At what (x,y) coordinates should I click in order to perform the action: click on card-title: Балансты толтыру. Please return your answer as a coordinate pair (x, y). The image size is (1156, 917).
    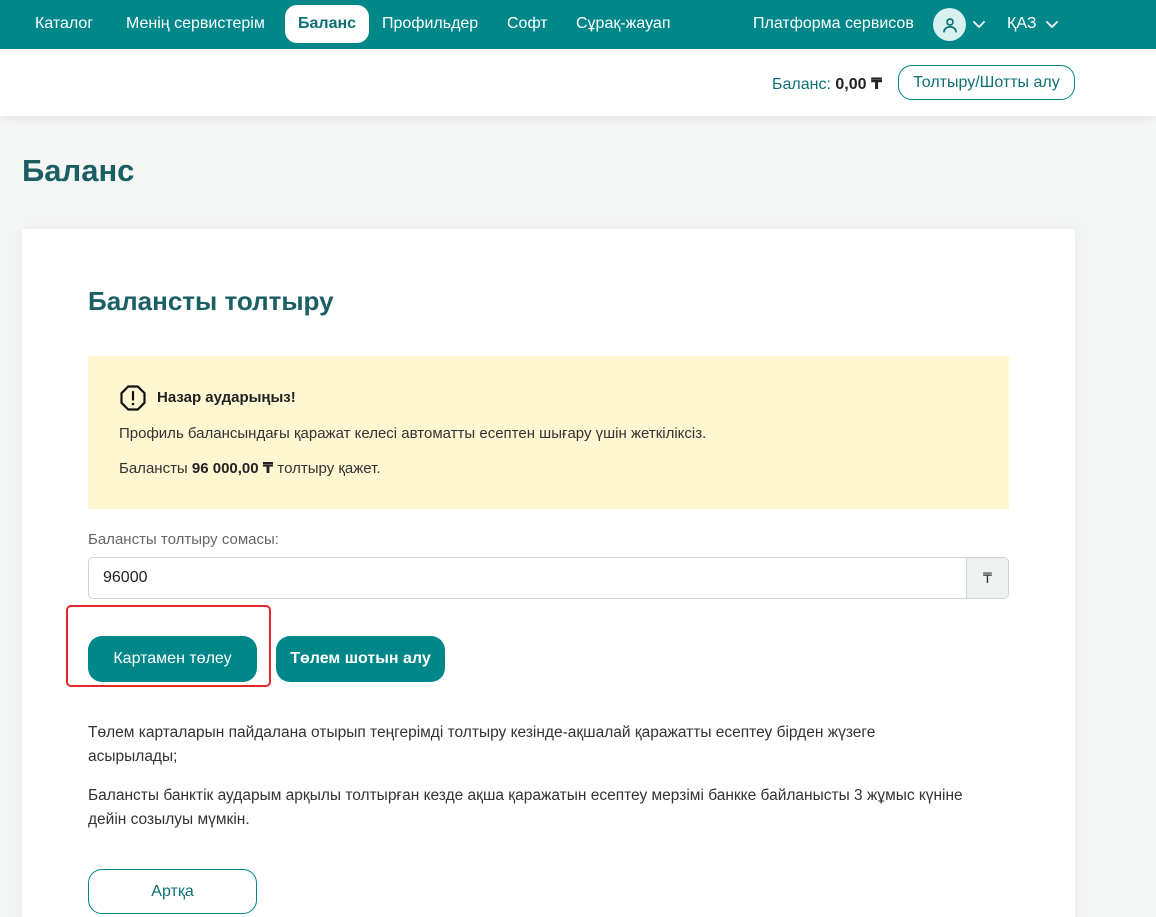
    Looking at the image, I should click on (211, 301).